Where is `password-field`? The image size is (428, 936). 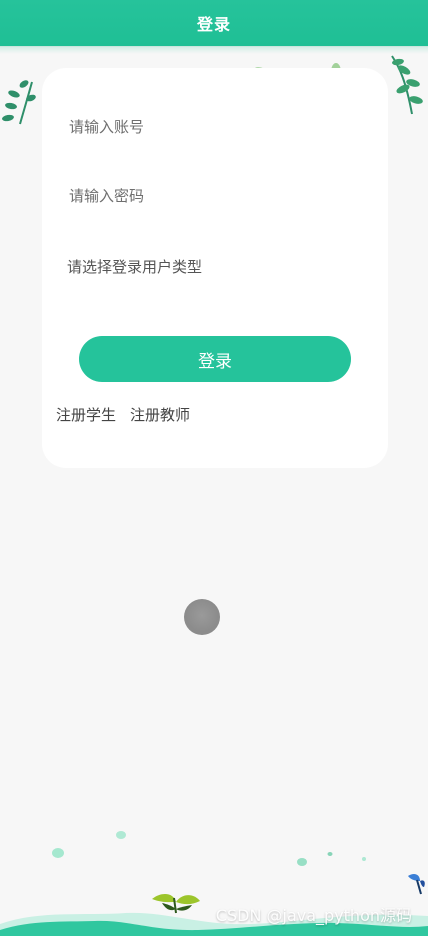 password-field is located at coordinates (217, 196).